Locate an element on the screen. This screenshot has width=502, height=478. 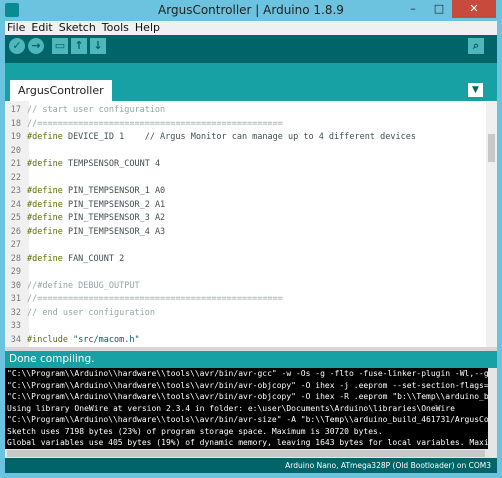
line-number: 26 is located at coordinates (15, 231).